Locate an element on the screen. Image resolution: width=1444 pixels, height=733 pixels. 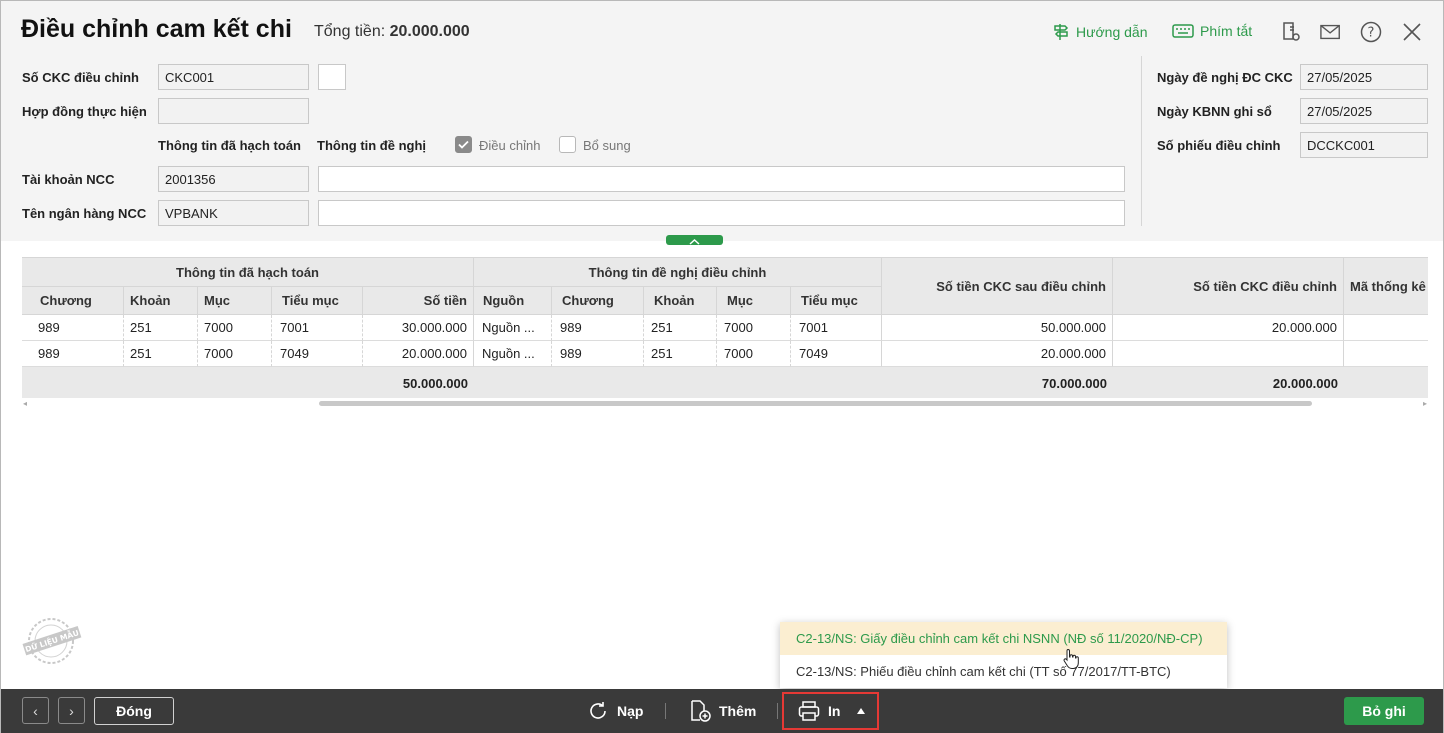
request-date-label: Ngày đề nghị ĐC CKC is located at coordinates (1225, 77).